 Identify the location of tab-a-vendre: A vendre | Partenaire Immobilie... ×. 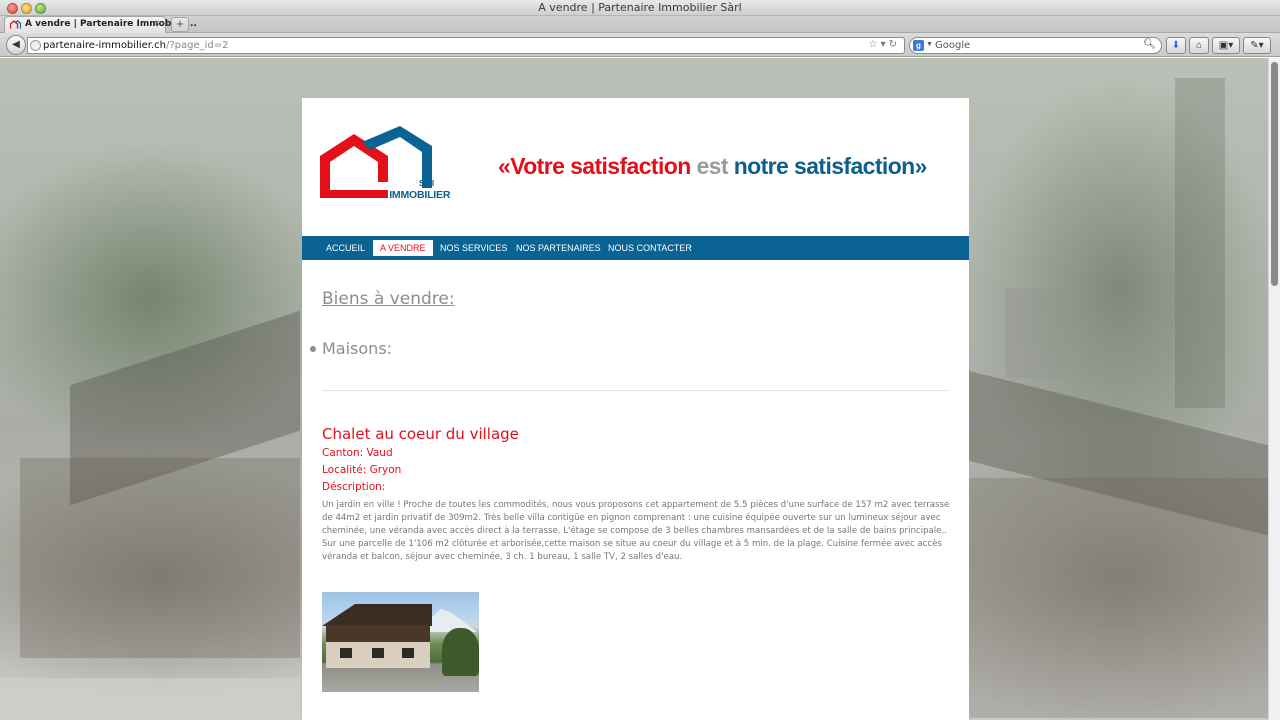
(100, 24).